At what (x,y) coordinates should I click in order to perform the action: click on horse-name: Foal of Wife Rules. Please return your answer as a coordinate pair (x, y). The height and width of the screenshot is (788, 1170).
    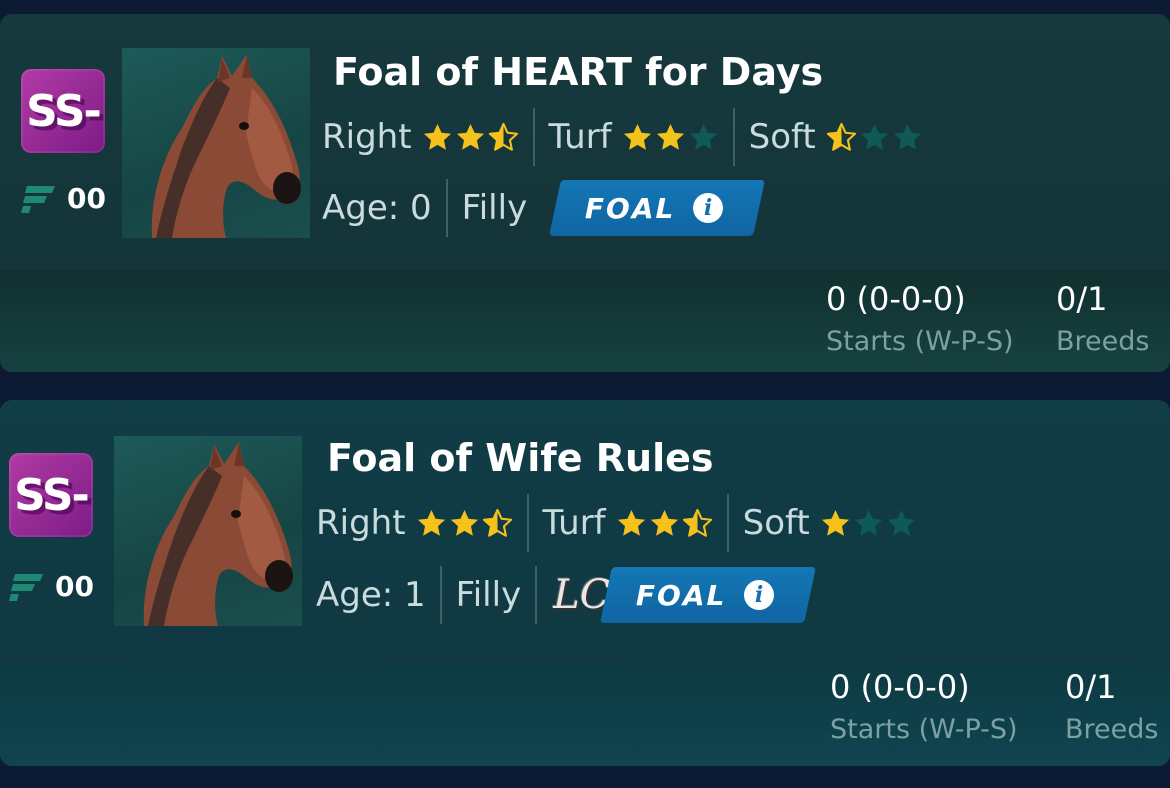
    Looking at the image, I should click on (520, 458).